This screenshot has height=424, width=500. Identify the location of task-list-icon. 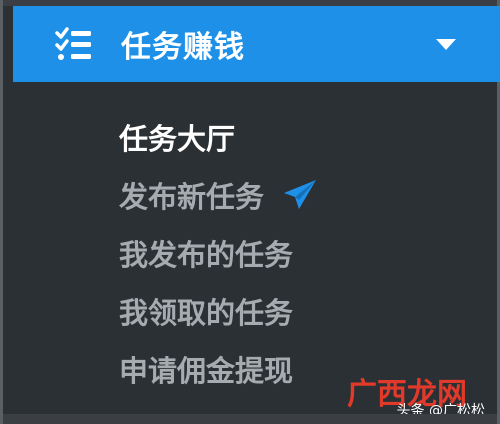
(73, 43).